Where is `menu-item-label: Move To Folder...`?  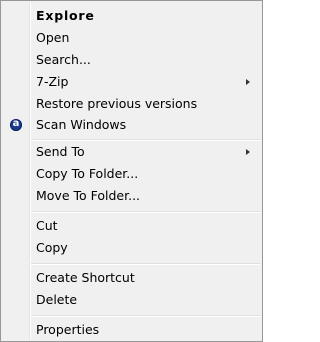
menu-item-label: Move To Folder... is located at coordinates (88, 195).